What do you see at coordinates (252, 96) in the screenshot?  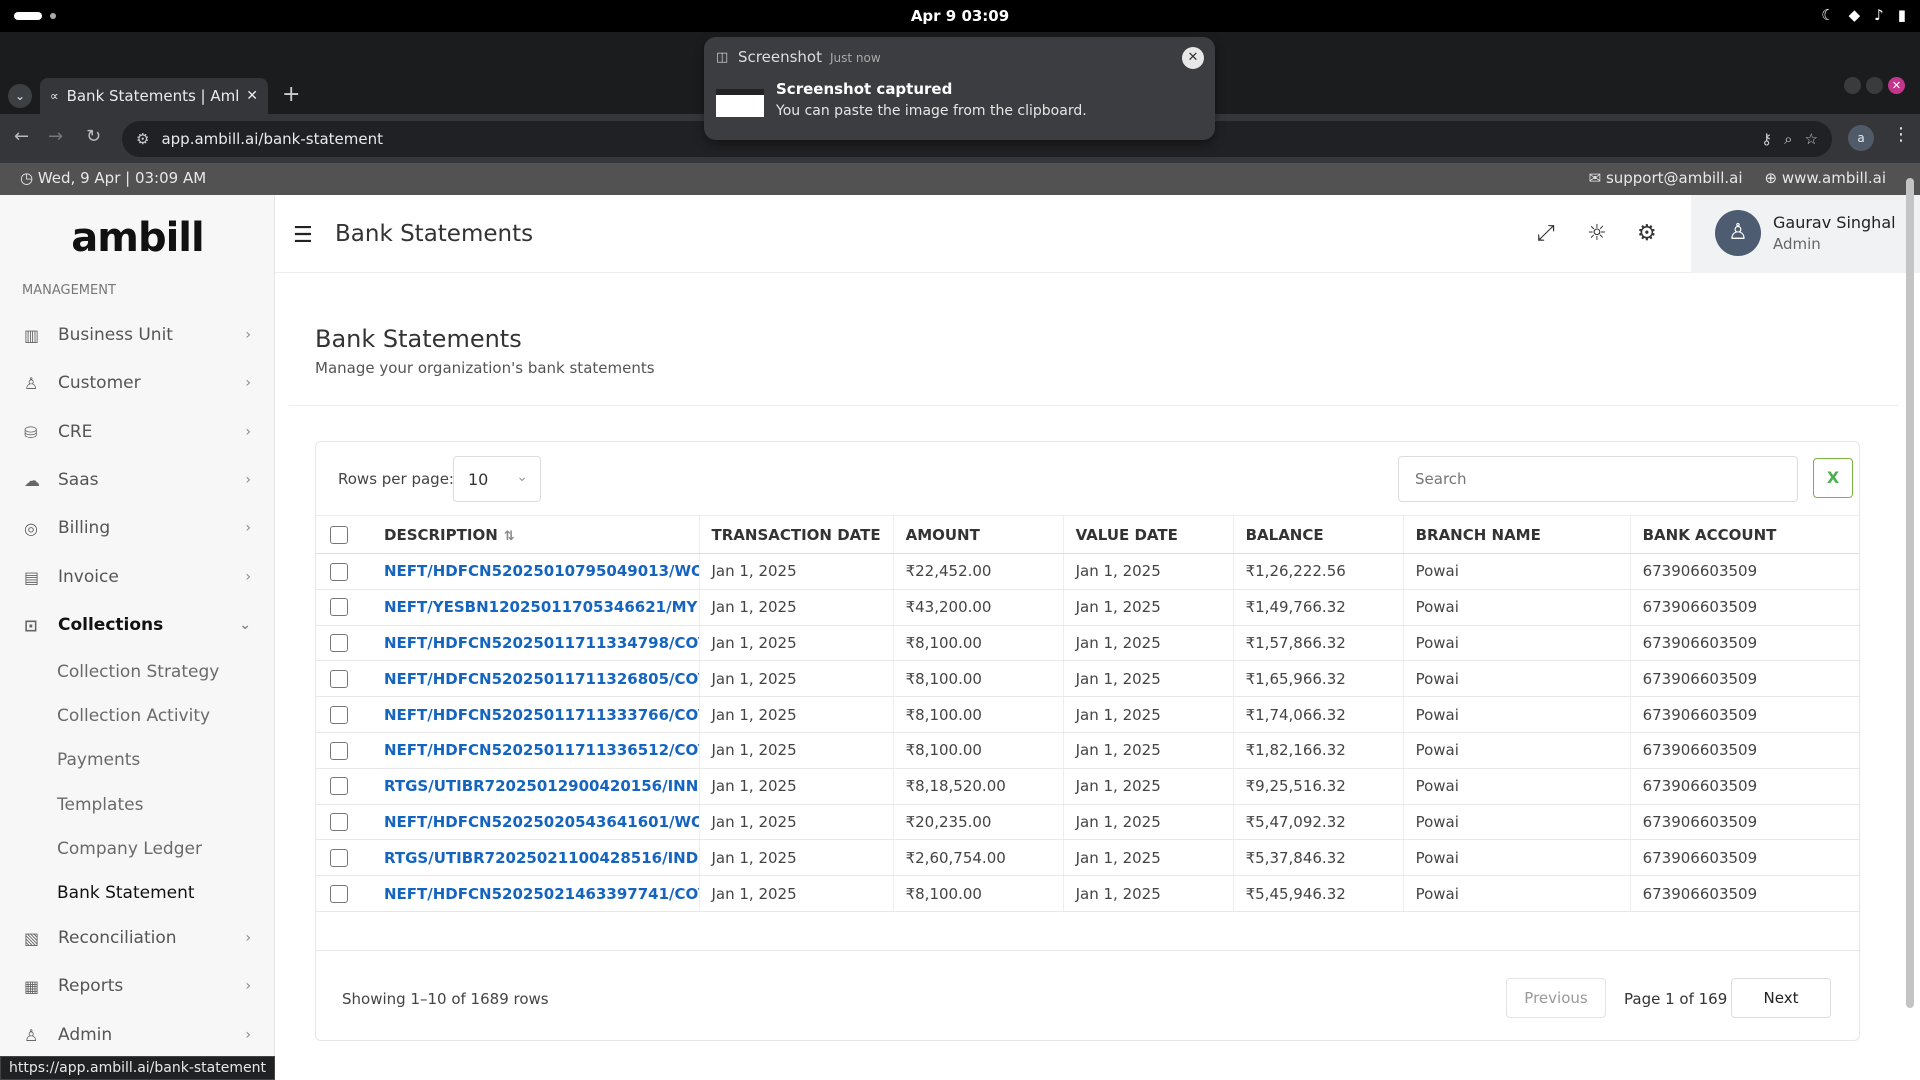 I see `tab-close-icon: ✕` at bounding box center [252, 96].